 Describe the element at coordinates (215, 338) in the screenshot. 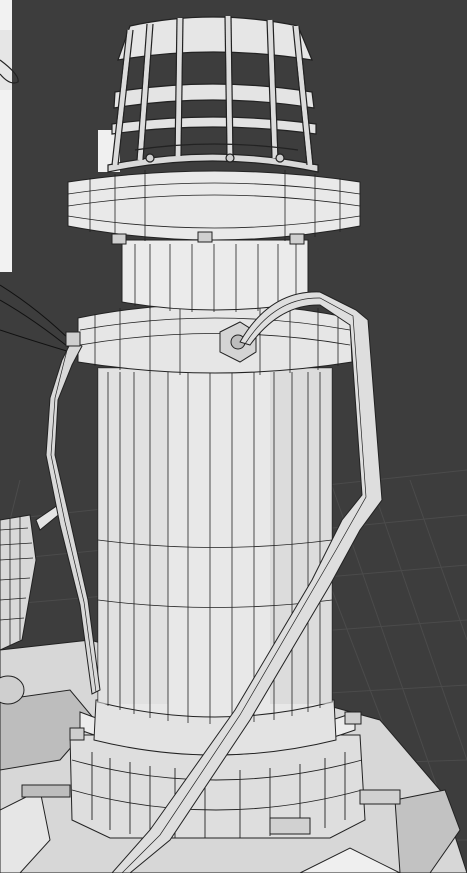

I see `upper-collar` at that location.